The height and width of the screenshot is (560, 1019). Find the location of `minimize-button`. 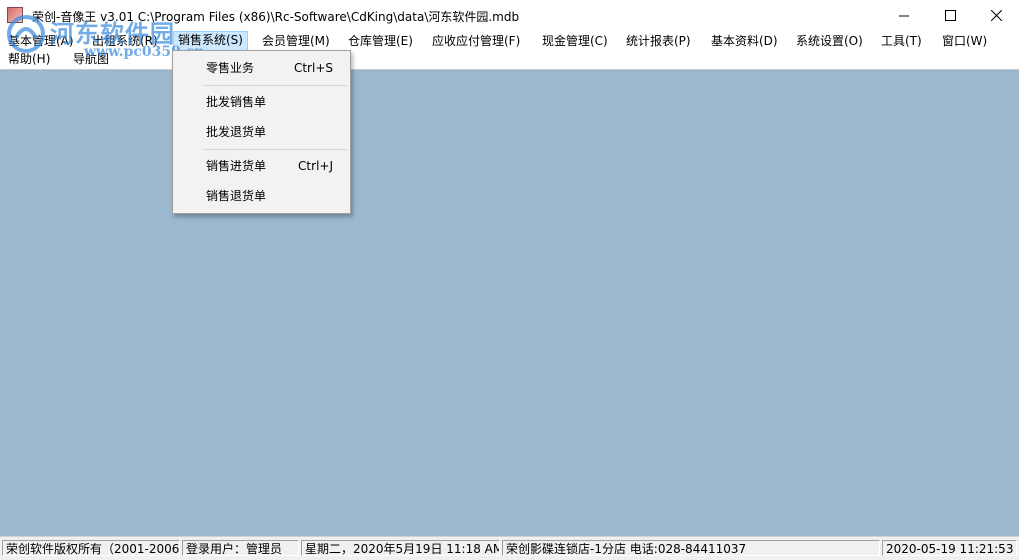

minimize-button is located at coordinates (904, 15).